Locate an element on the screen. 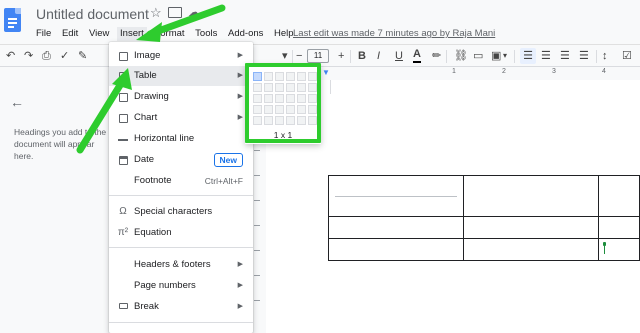 This screenshot has width=640, height=333. align-right-icon: ☰ is located at coordinates (565, 56).